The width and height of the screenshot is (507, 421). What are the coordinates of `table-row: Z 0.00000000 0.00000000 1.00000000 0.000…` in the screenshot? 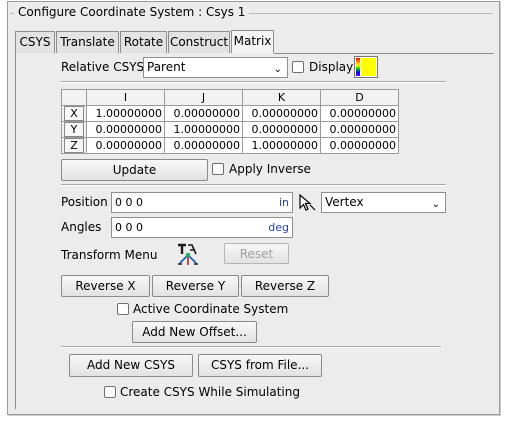 It's located at (230, 145).